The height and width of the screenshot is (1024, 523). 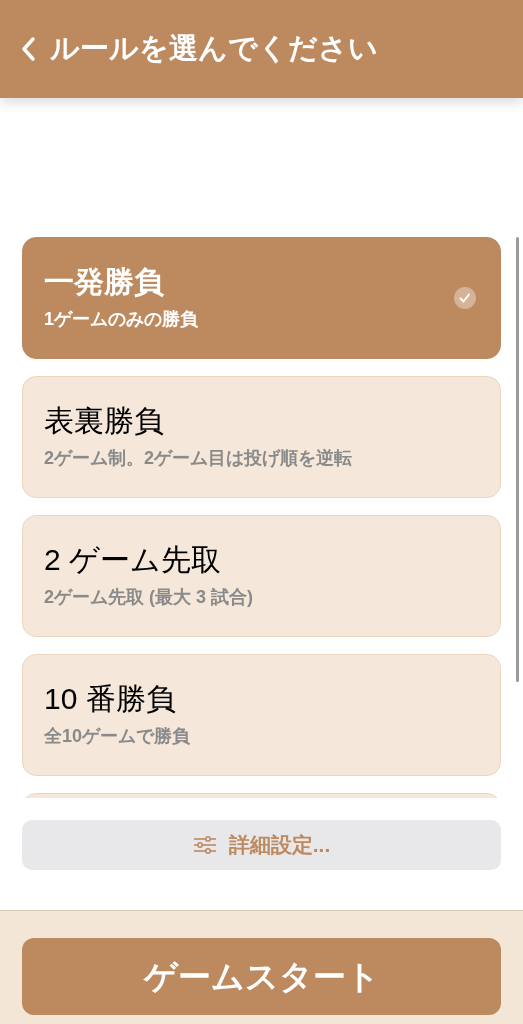 I want to click on rule-title: 2 ゲーム先取, so click(x=133, y=559).